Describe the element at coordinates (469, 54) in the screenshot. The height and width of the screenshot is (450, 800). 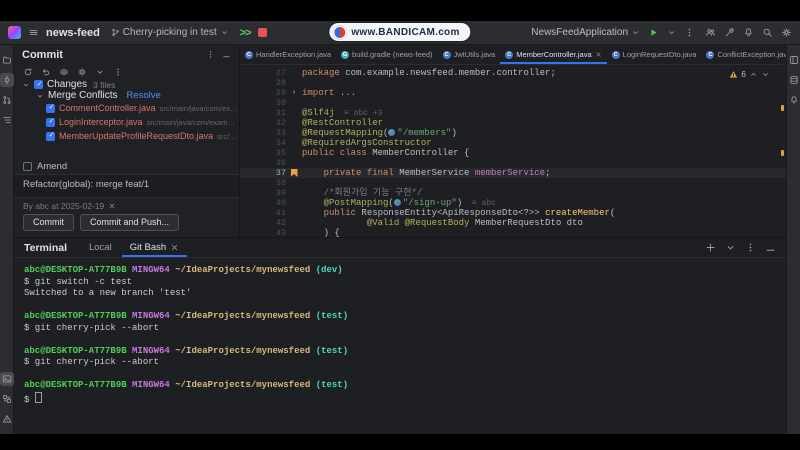
I see `editor-tab: C JwtUtils.java` at that location.